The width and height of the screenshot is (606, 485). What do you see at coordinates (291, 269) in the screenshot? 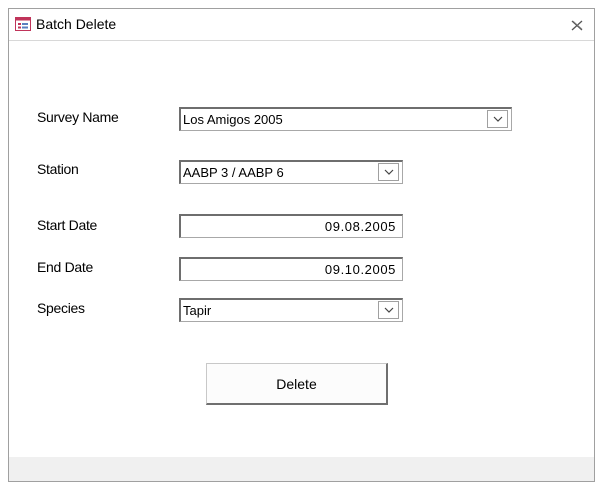
I see `end-date-field: 09.10.2005` at bounding box center [291, 269].